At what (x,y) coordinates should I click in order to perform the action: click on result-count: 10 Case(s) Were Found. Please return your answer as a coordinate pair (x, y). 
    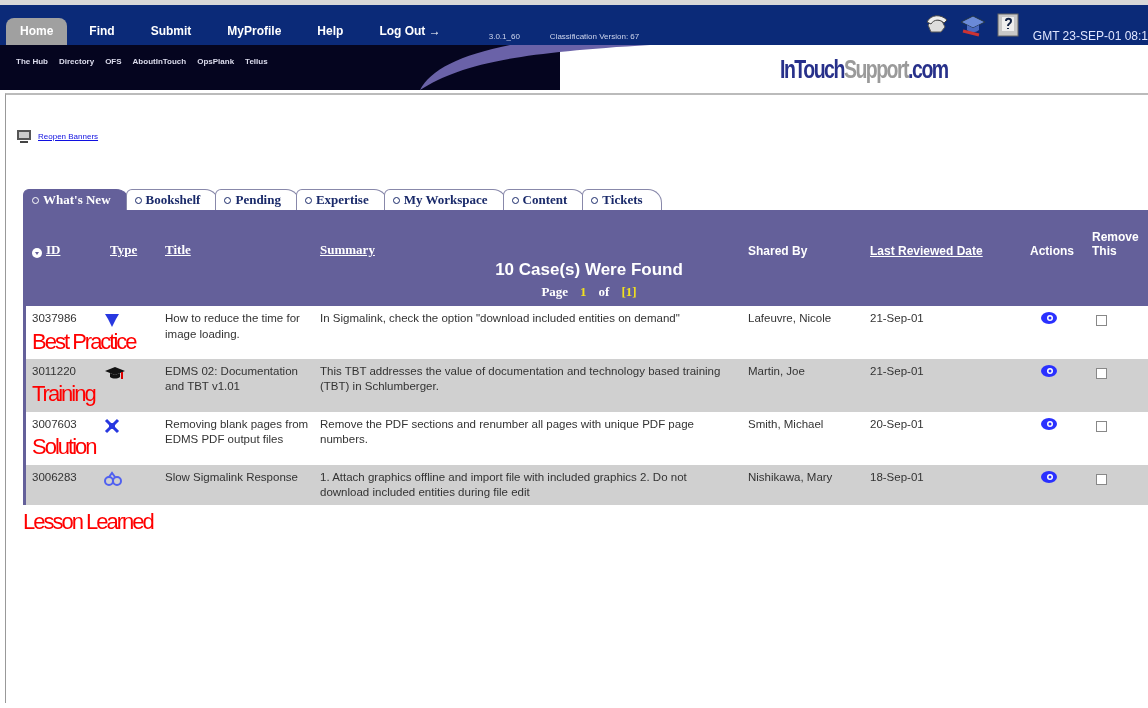
    Looking at the image, I should click on (589, 269).